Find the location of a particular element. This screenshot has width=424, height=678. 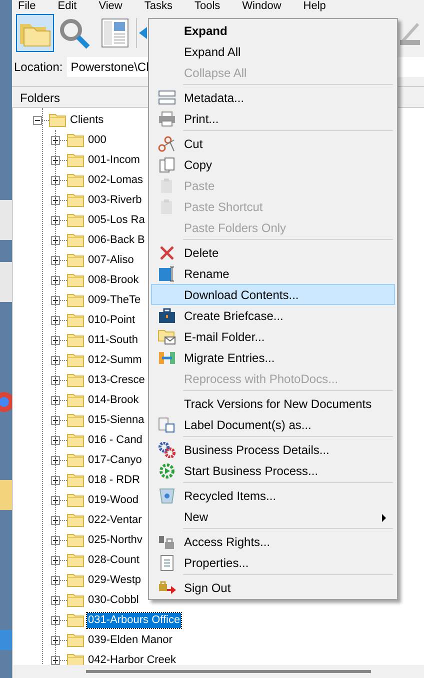

menu-item: Edit is located at coordinates (67, 6).